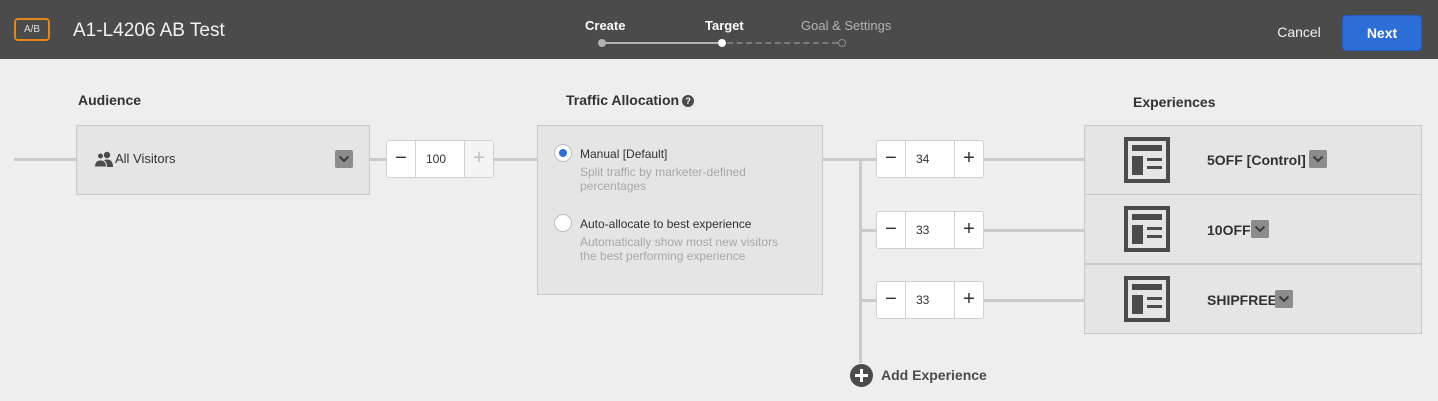 The image size is (1438, 401). I want to click on step-create: Create, so click(605, 25).